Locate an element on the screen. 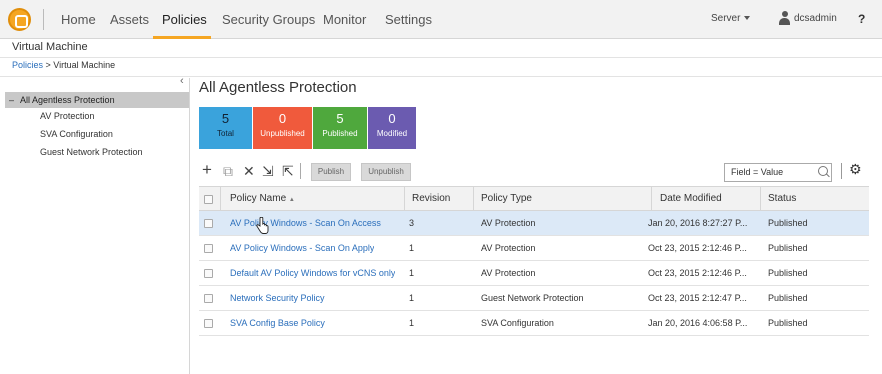 This screenshot has width=882, height=374. gear-icon: ⚙ is located at coordinates (855, 169).